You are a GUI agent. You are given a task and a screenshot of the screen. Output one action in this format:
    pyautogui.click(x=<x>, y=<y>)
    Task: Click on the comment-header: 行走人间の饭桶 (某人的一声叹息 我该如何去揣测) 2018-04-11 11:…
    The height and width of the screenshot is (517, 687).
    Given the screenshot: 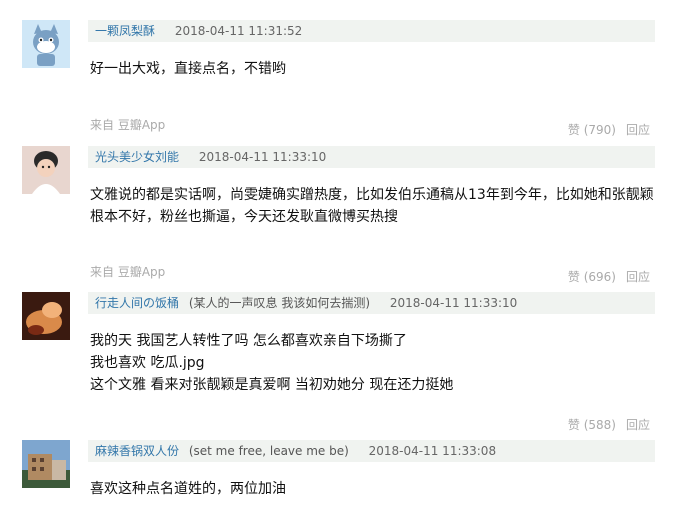 What is the action you would take?
    pyautogui.click(x=371, y=303)
    